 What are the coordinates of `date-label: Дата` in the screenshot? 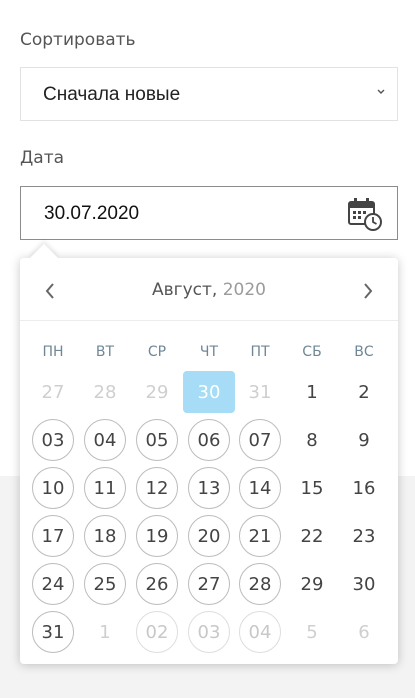 It's located at (42, 158).